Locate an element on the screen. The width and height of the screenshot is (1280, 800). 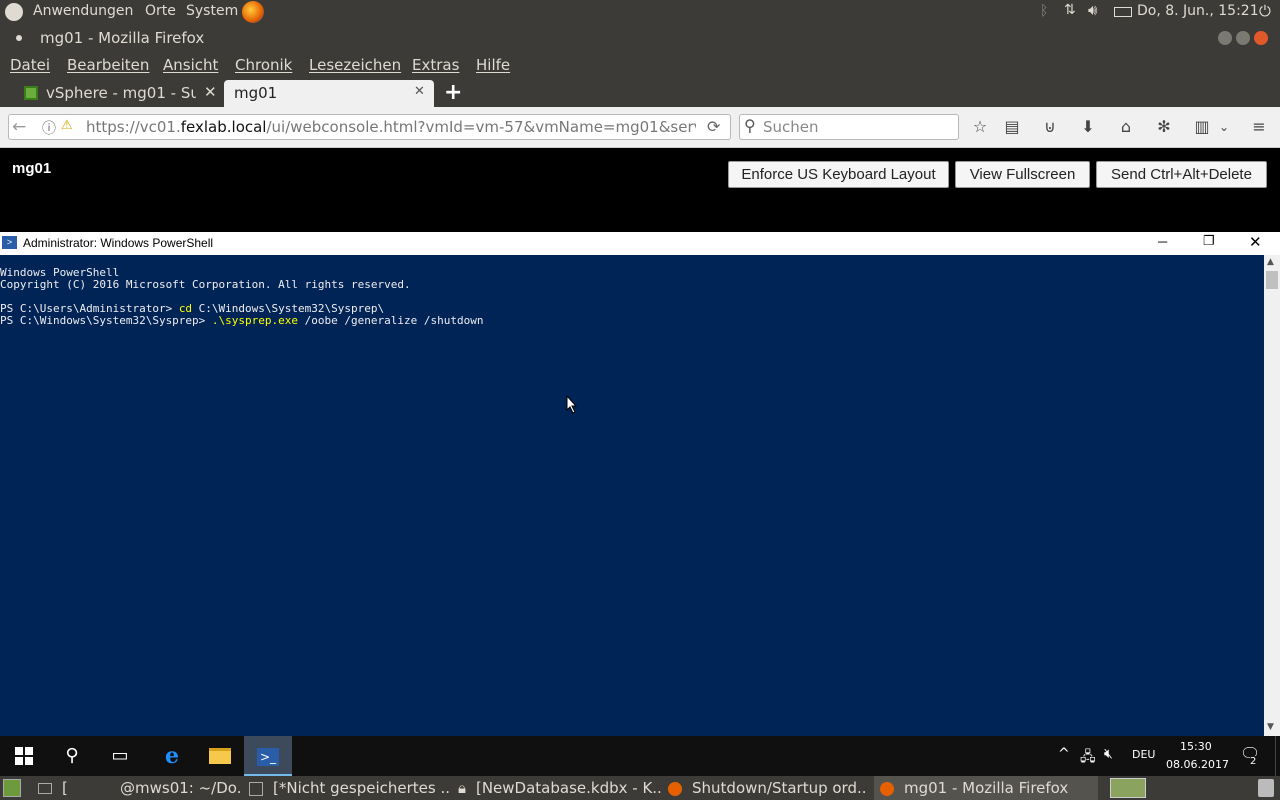
menu-applications: Anwendungen is located at coordinates (83, 11).